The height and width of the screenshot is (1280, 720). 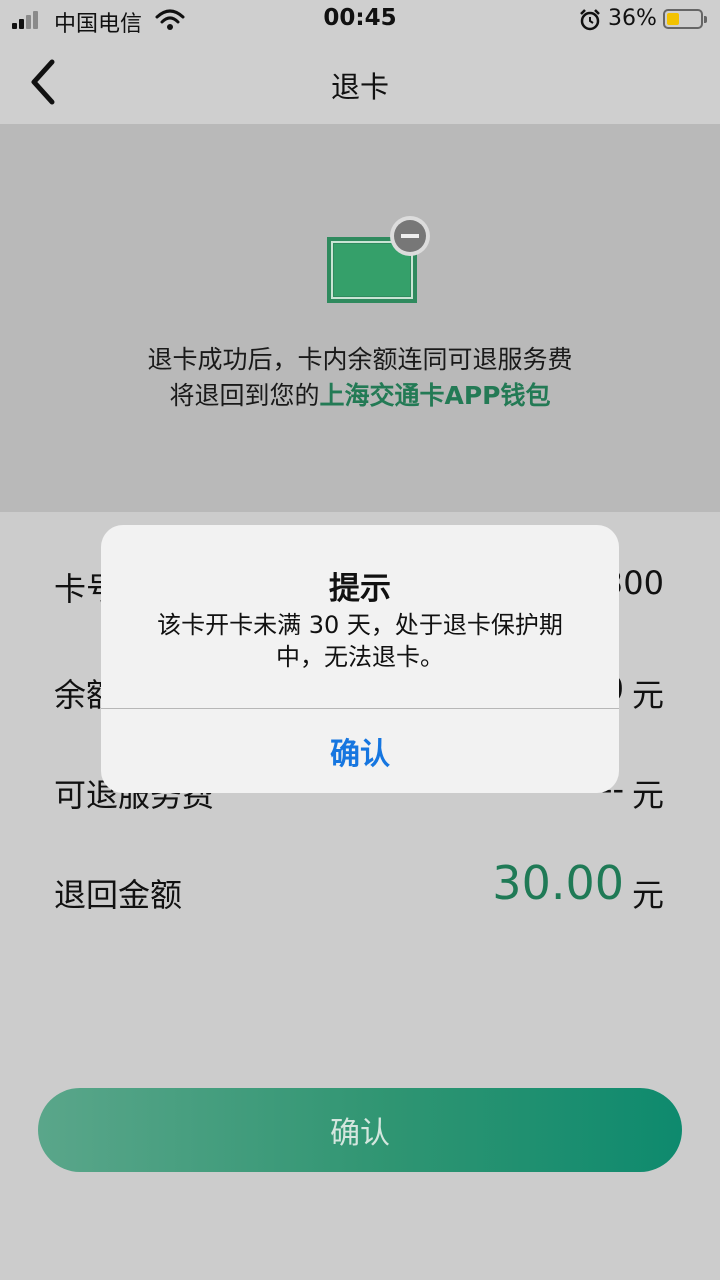 I want to click on refund-amount-unit: 元, so click(x=647, y=895).